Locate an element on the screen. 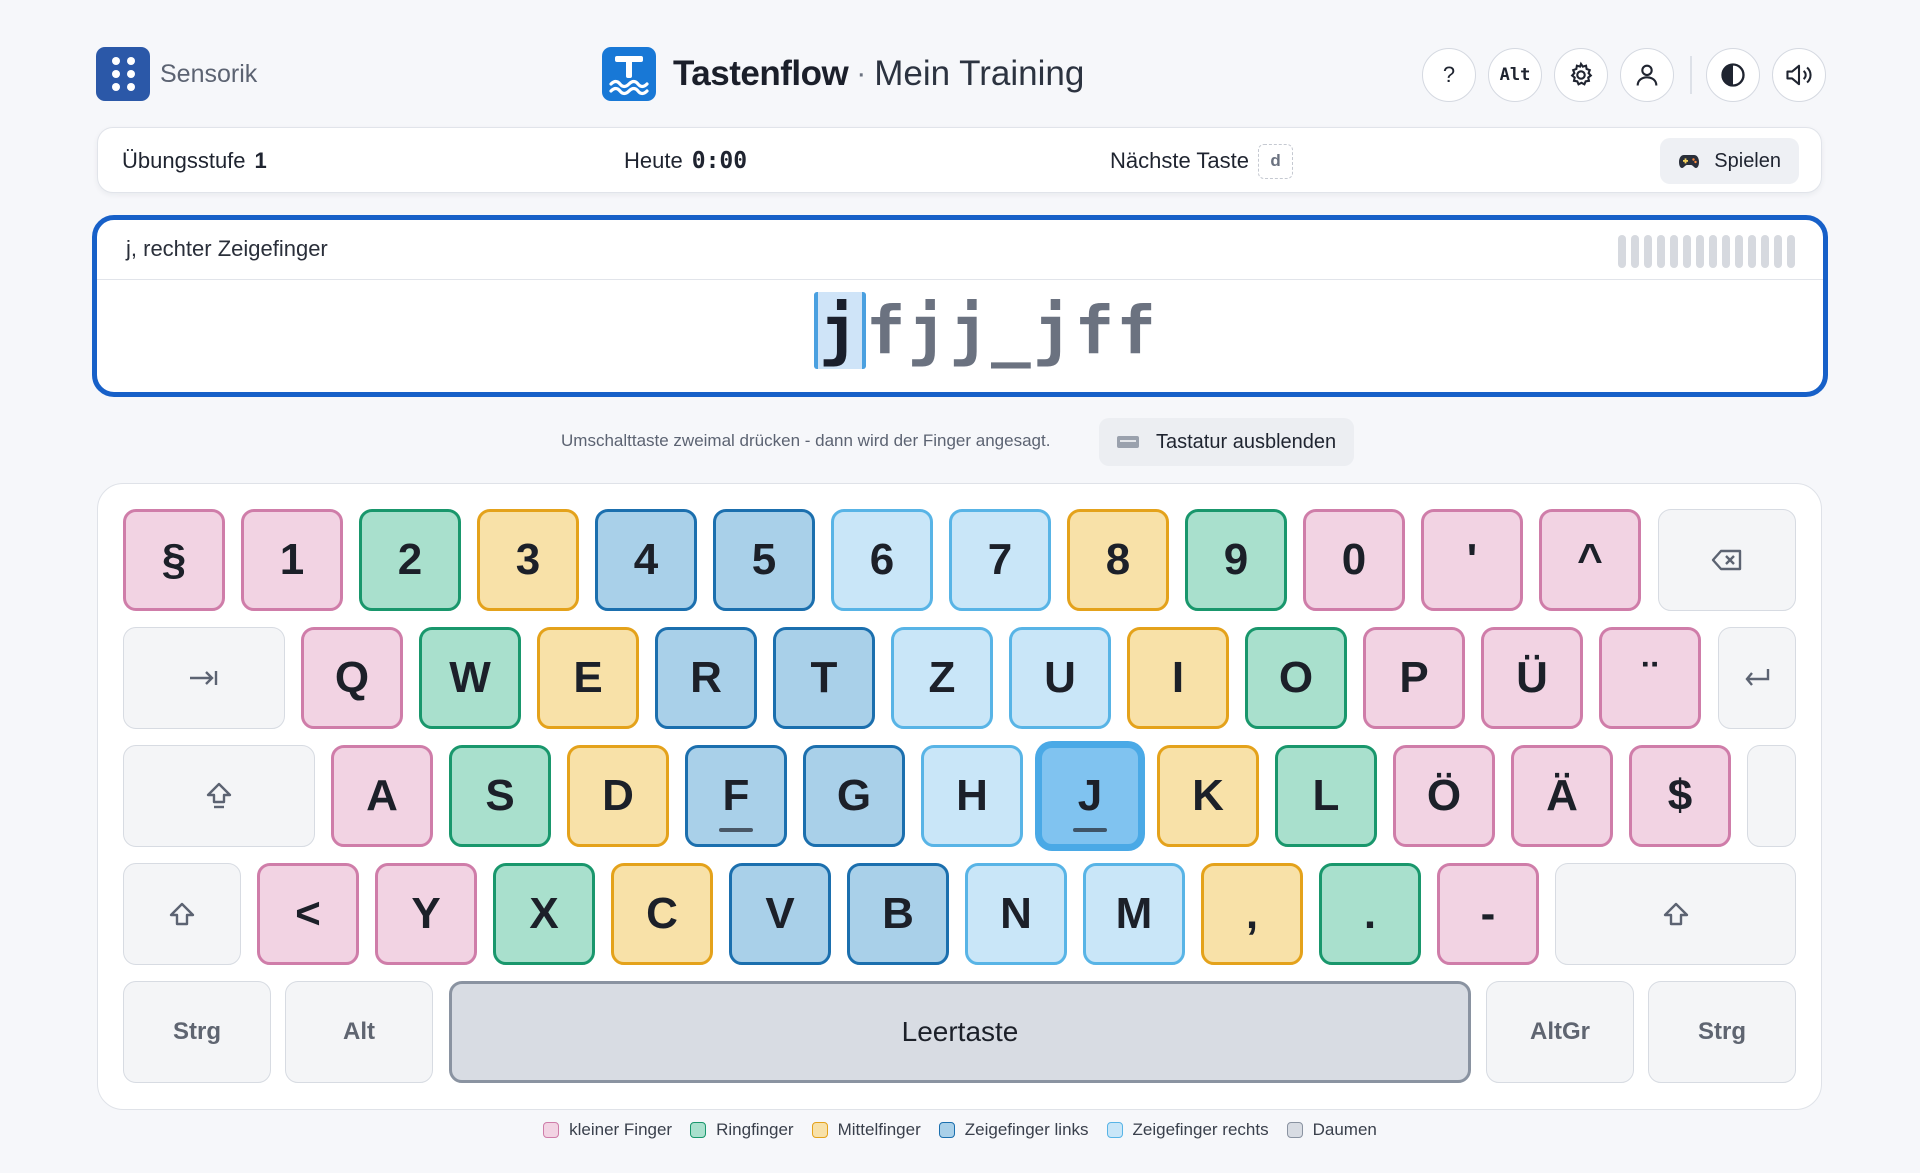 The height and width of the screenshot is (1173, 1920). key-2-12: ¨ is located at coordinates (1650, 678).